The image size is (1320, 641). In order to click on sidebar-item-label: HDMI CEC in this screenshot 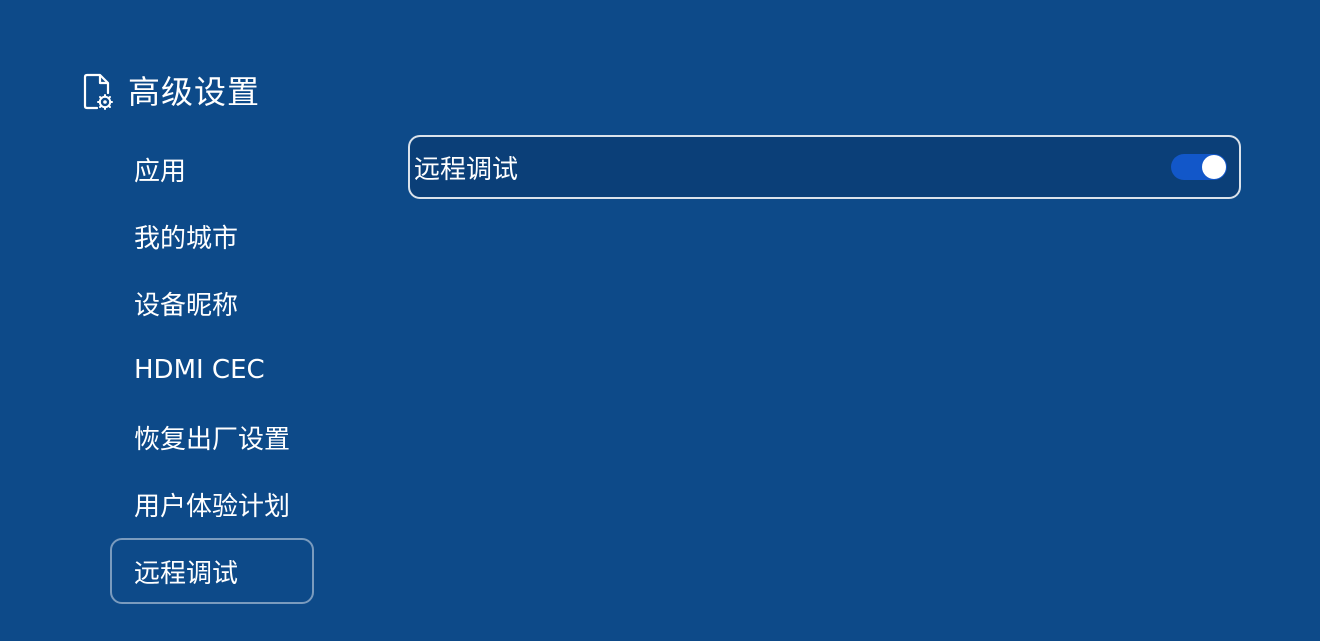, I will do `click(199, 370)`.